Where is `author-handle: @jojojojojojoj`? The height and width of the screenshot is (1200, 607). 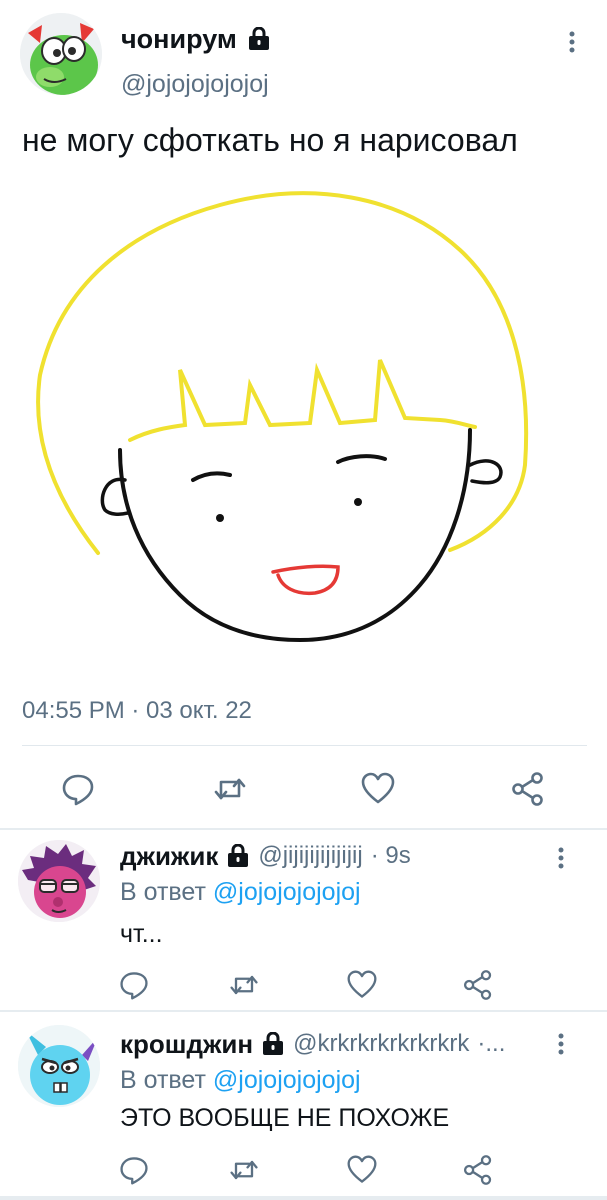 author-handle: @jojojojojojoj is located at coordinates (195, 84).